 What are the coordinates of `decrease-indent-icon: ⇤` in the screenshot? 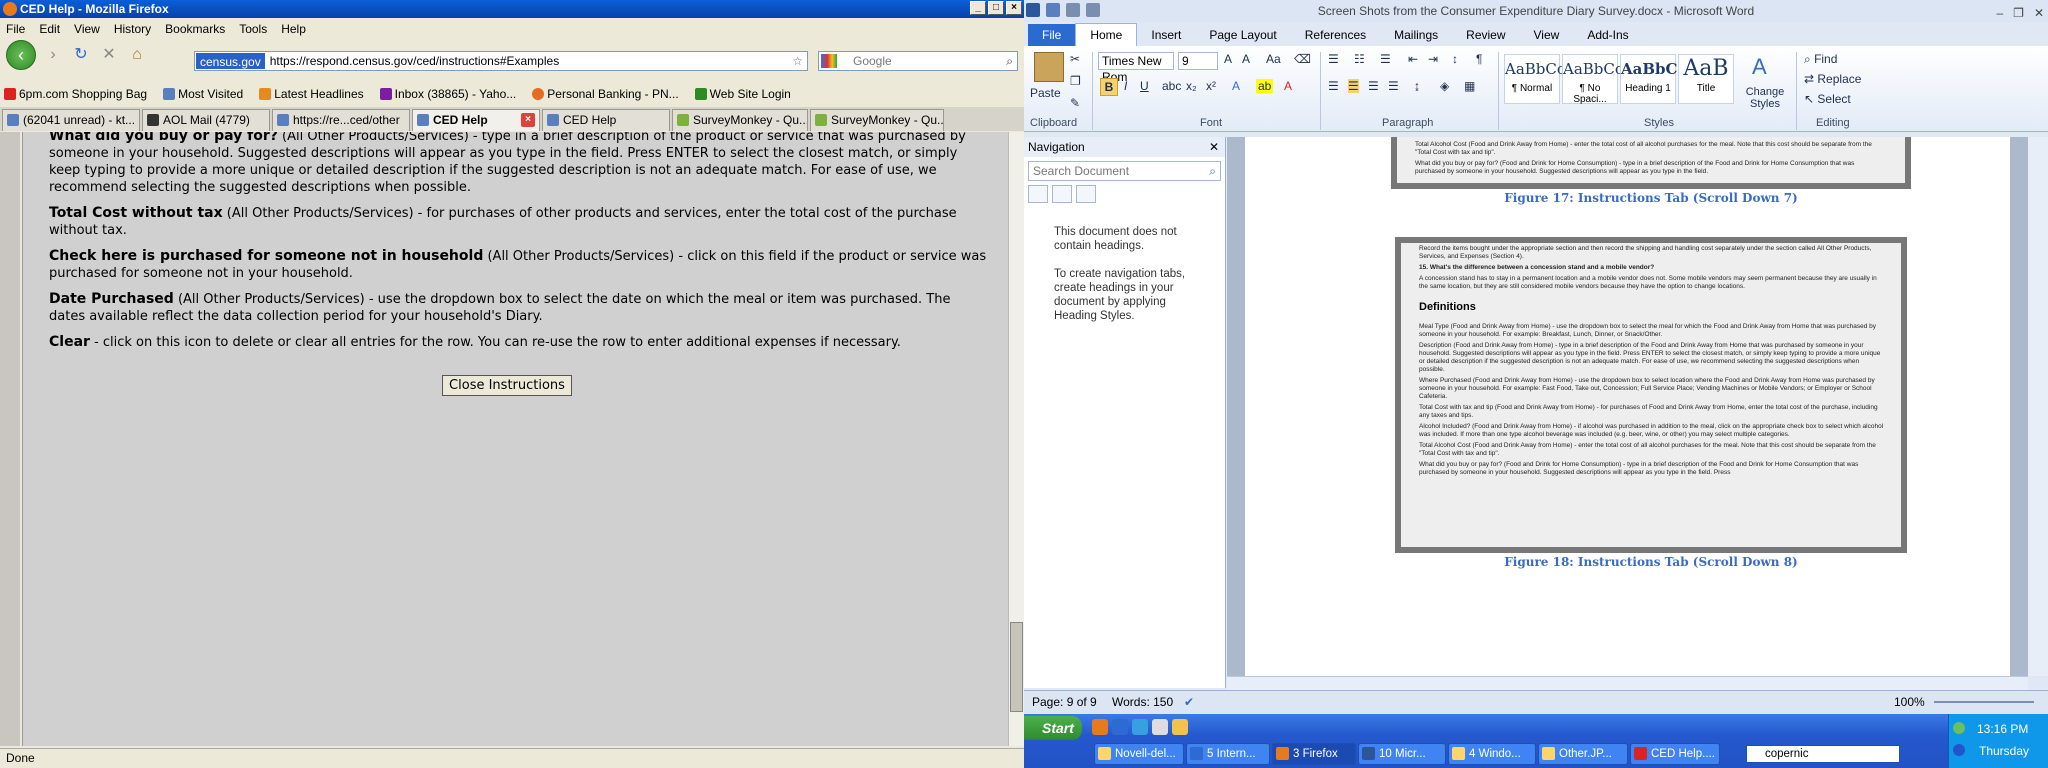 It's located at (1413, 59).